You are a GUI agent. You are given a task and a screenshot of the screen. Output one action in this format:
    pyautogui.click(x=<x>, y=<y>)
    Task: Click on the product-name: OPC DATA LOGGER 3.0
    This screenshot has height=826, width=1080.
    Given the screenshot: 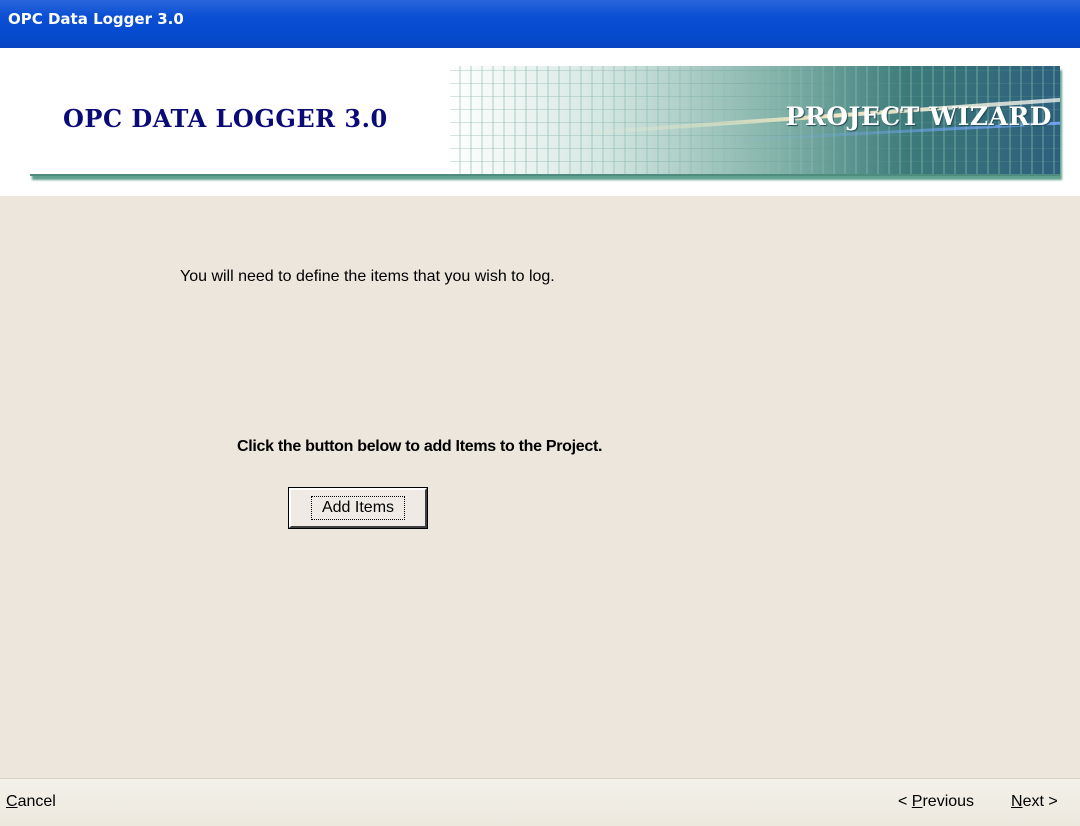 What is the action you would take?
    pyautogui.click(x=225, y=118)
    